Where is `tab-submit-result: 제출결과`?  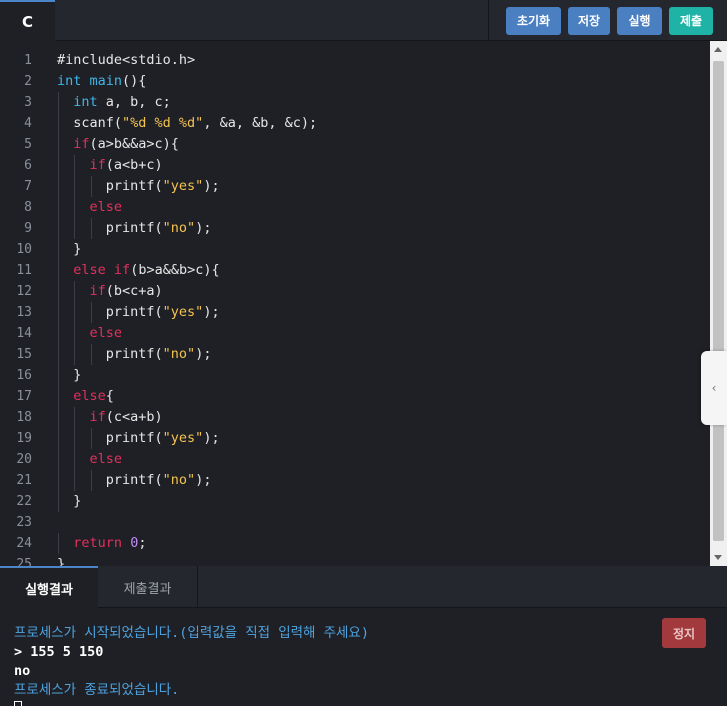
tab-submit-result: 제출결과 is located at coordinates (148, 587).